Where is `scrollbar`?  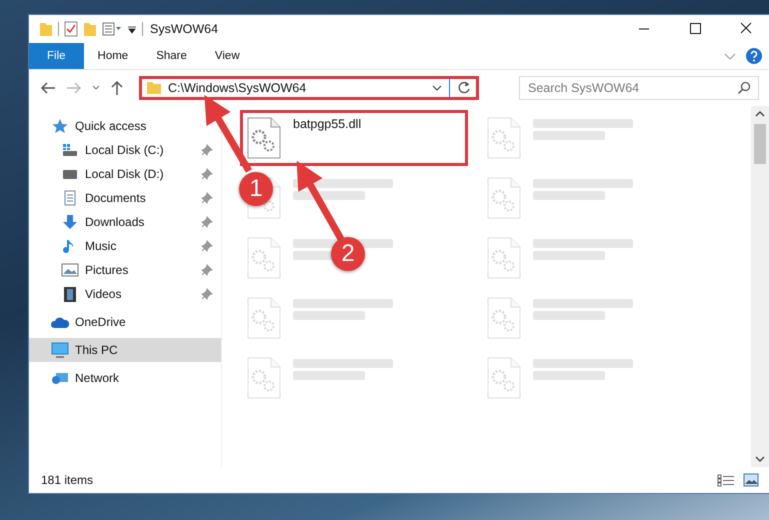 scrollbar is located at coordinates (760, 286).